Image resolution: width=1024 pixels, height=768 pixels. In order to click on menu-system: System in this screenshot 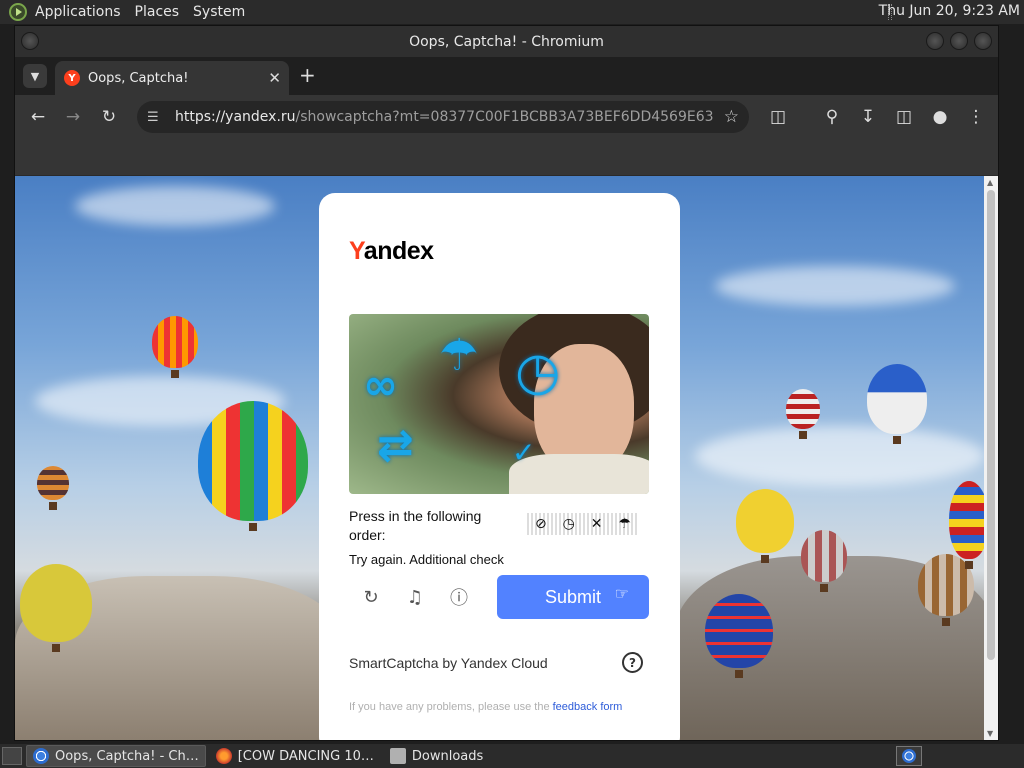, I will do `click(219, 12)`.